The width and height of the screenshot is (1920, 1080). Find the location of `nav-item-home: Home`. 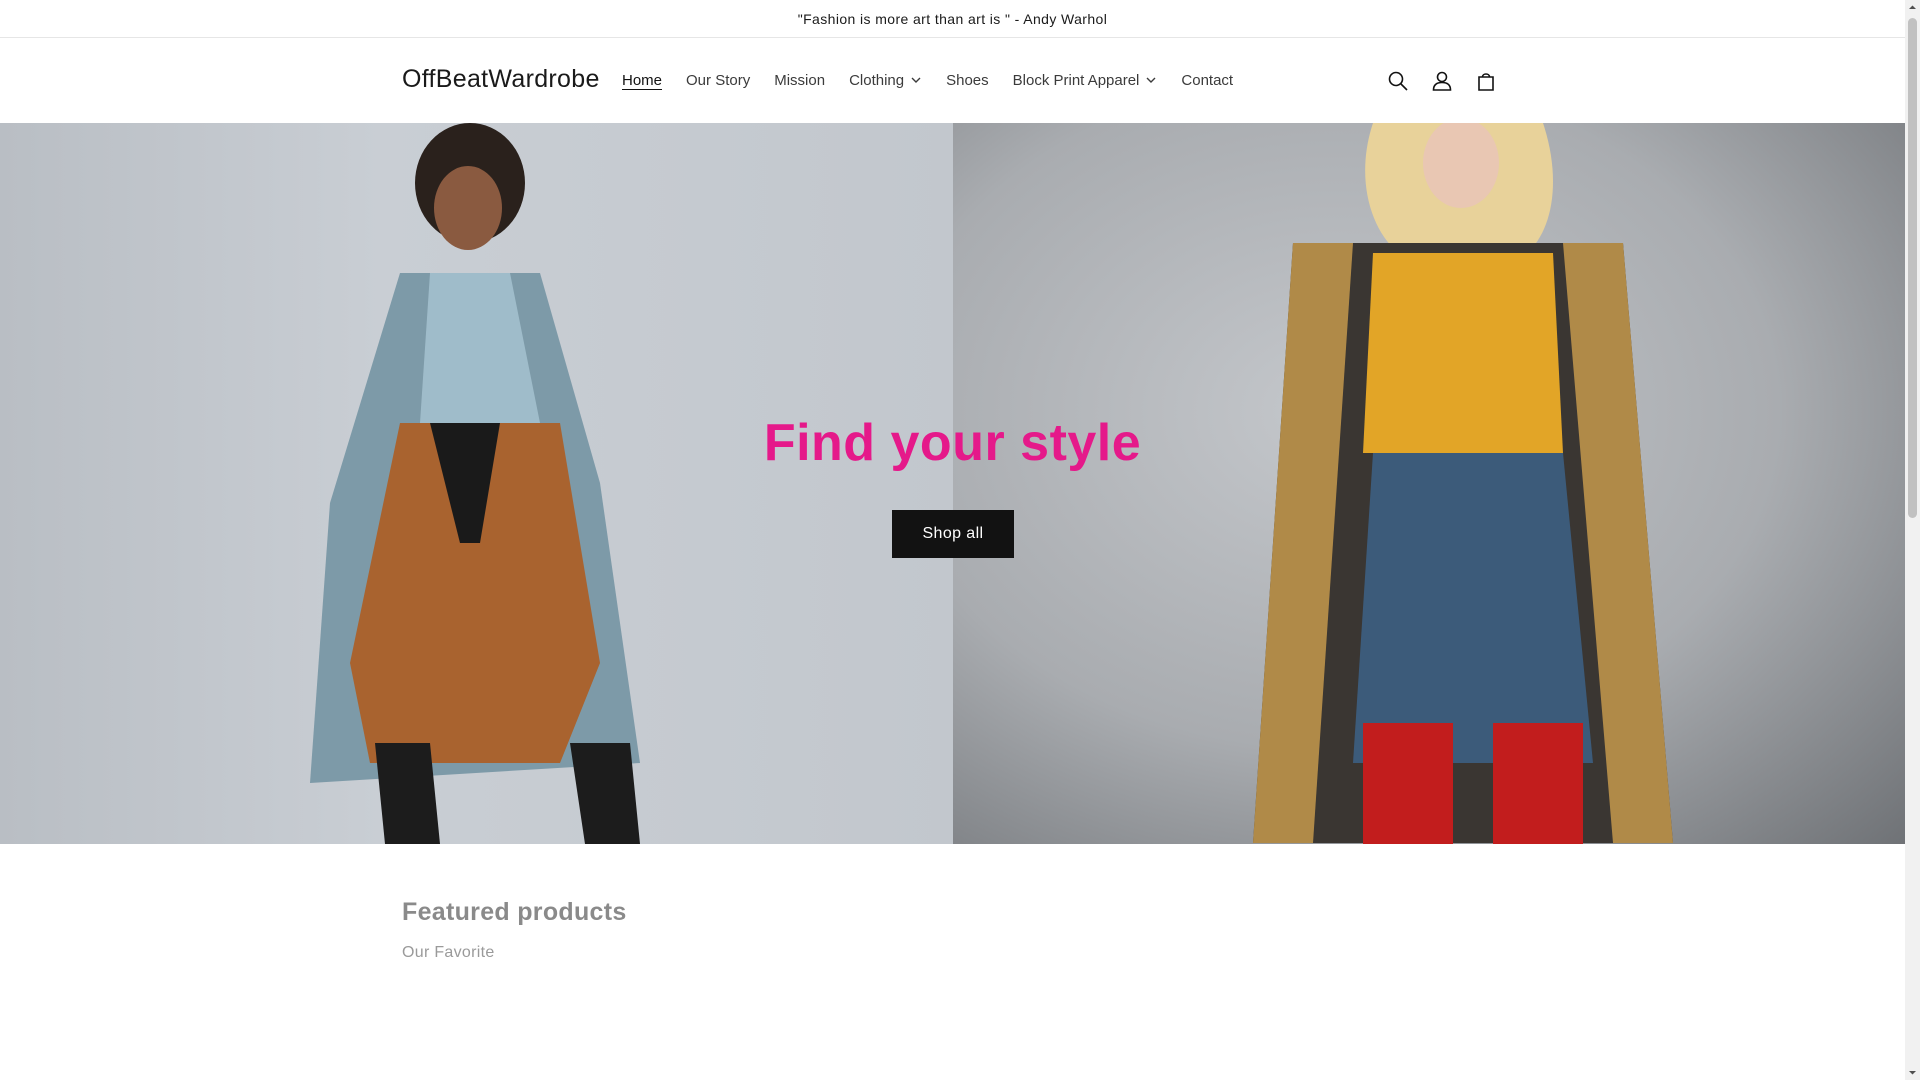

nav-item-home: Home is located at coordinates (642, 80).